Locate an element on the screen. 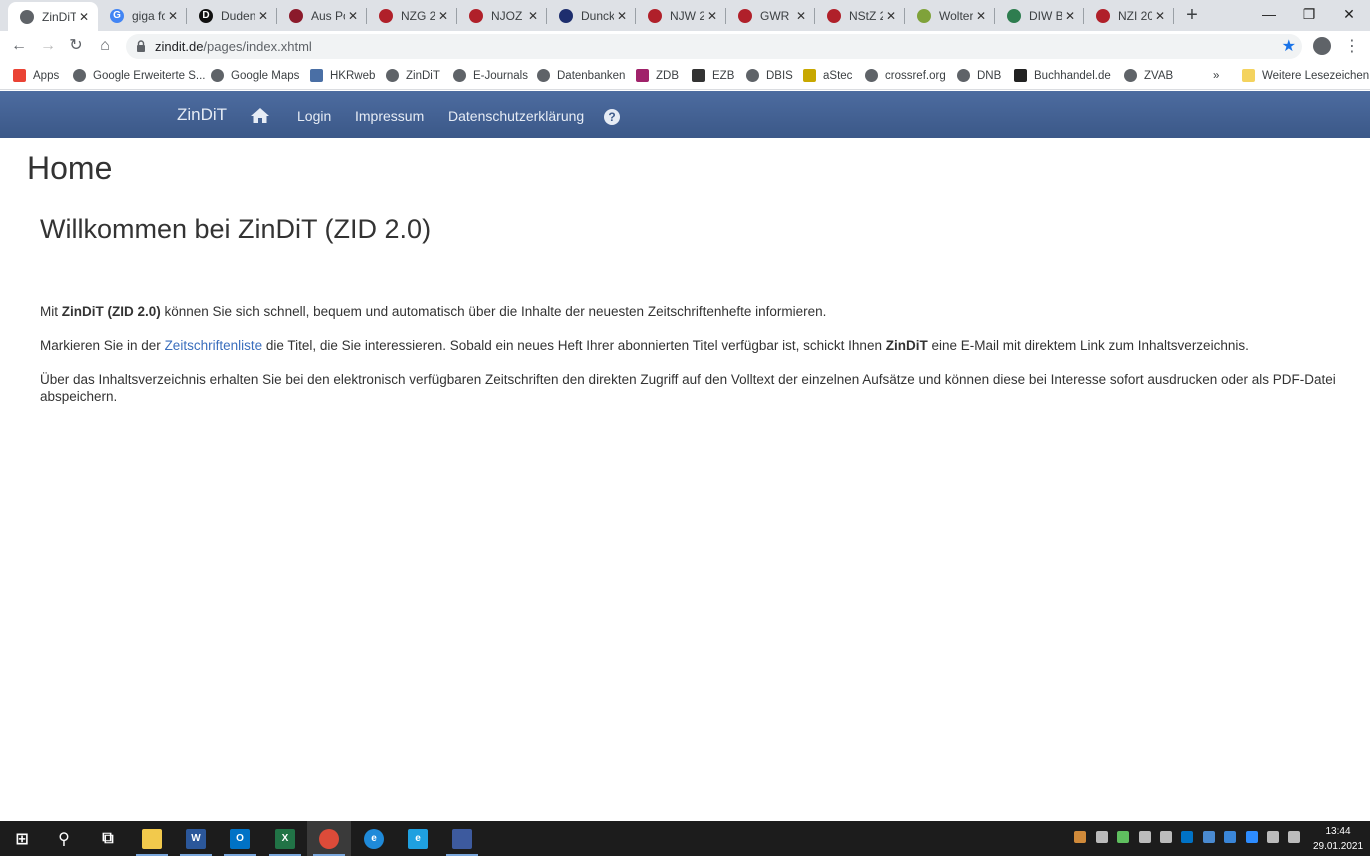 The width and height of the screenshot is (1370, 856). reload-button: ↻ is located at coordinates (76, 46).